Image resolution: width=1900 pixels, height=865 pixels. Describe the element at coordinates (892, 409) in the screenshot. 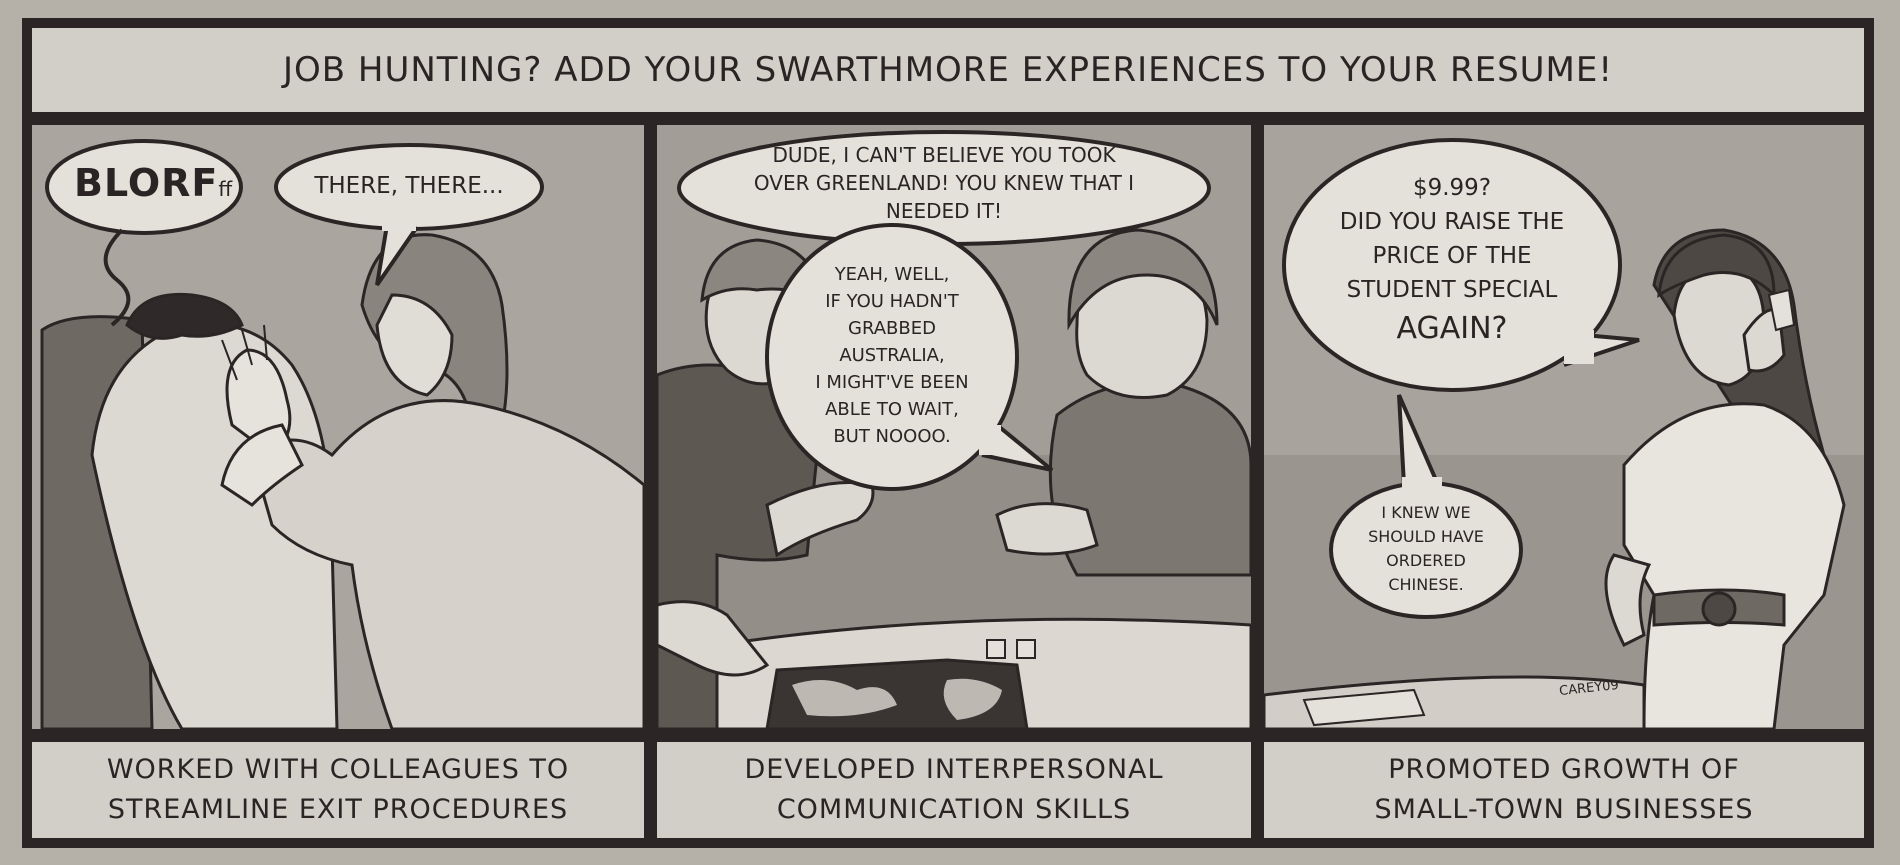

I see `speech-line: ABLE TO WAIT,` at that location.